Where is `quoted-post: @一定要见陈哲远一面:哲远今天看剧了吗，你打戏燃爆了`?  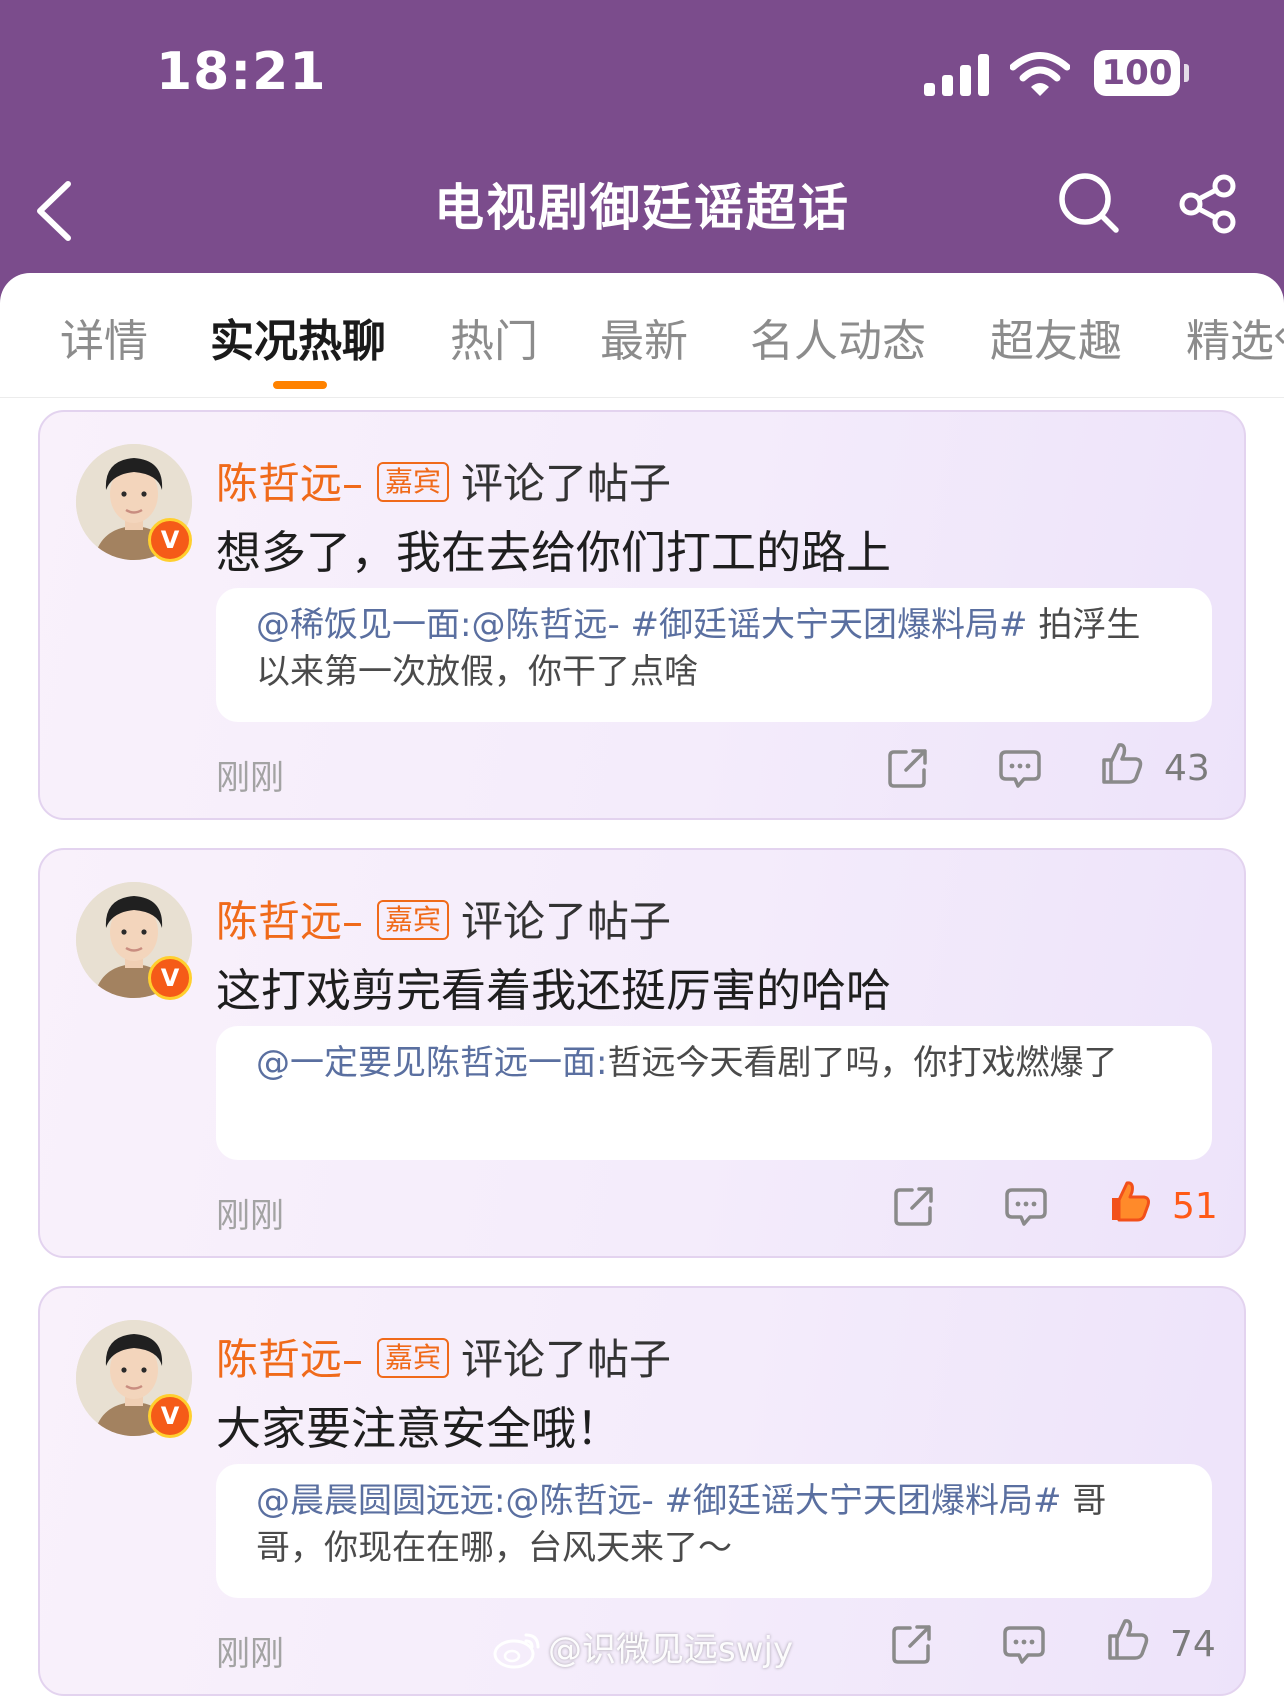
quoted-post: @一定要见陈哲远一面:哲远今天看剧了吗，你打戏燃爆了 is located at coordinates (714, 1093).